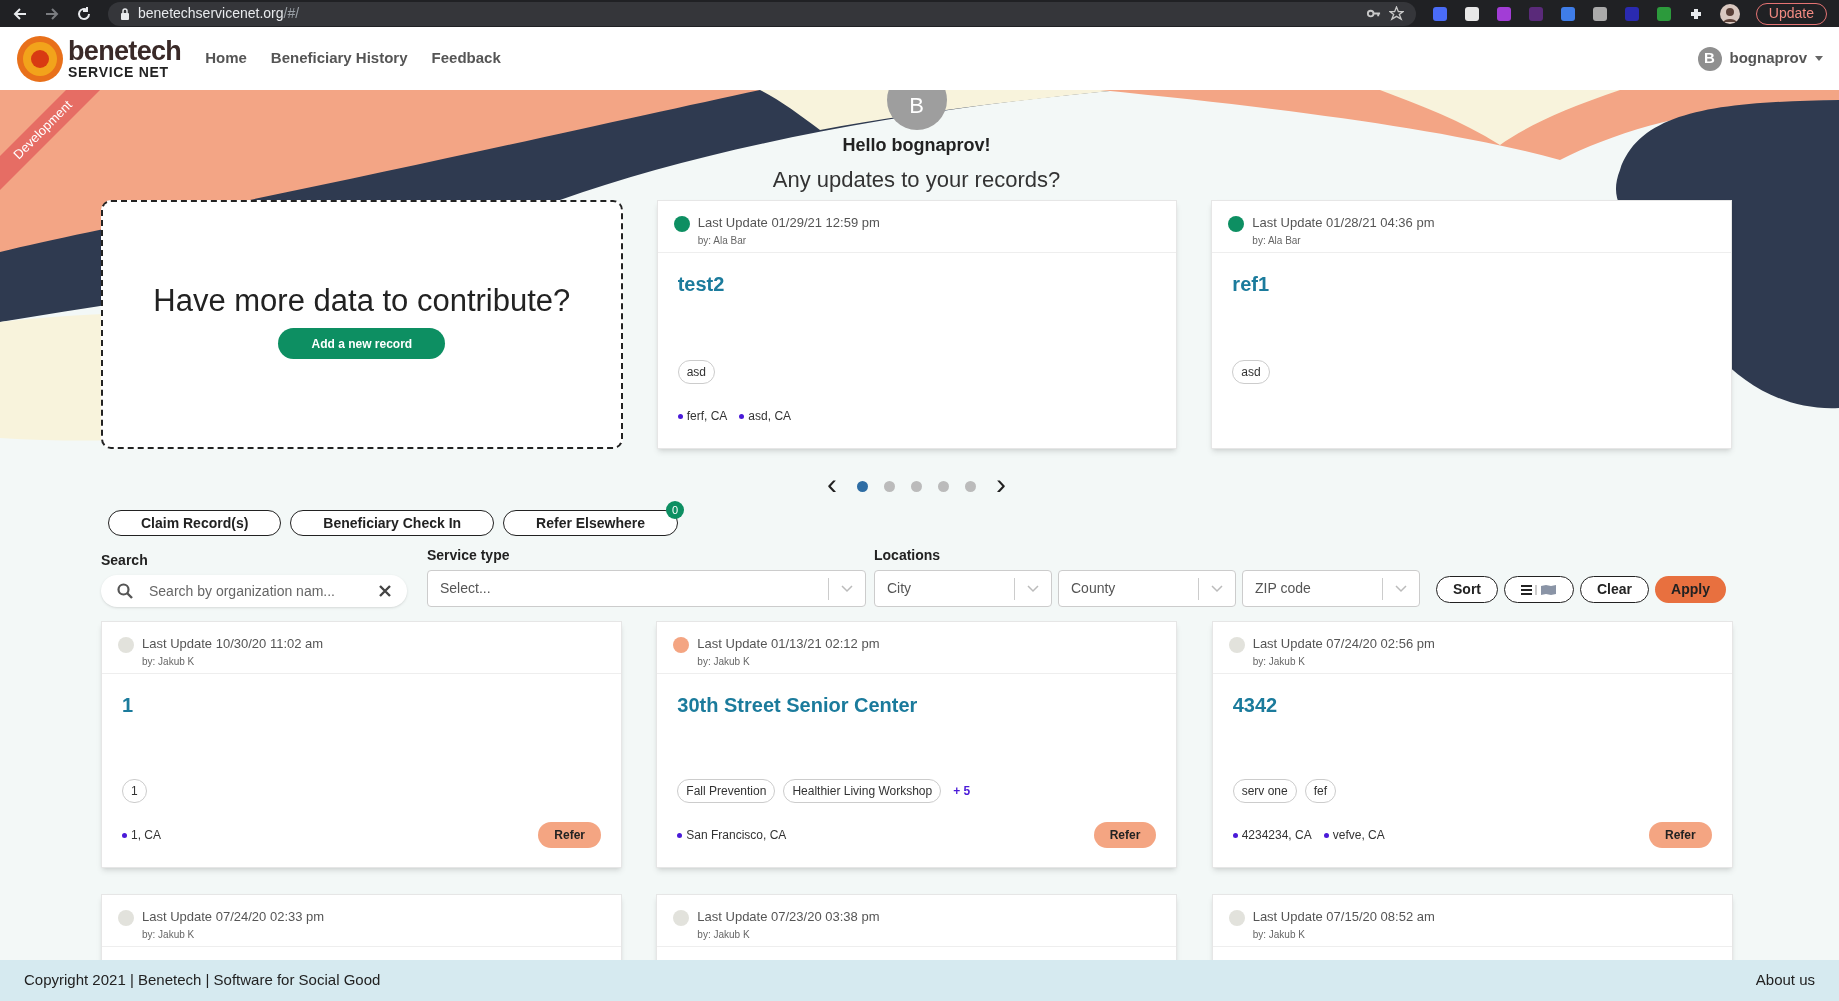  What do you see at coordinates (141, 835) in the screenshot?
I see `location-text: 1, CA` at bounding box center [141, 835].